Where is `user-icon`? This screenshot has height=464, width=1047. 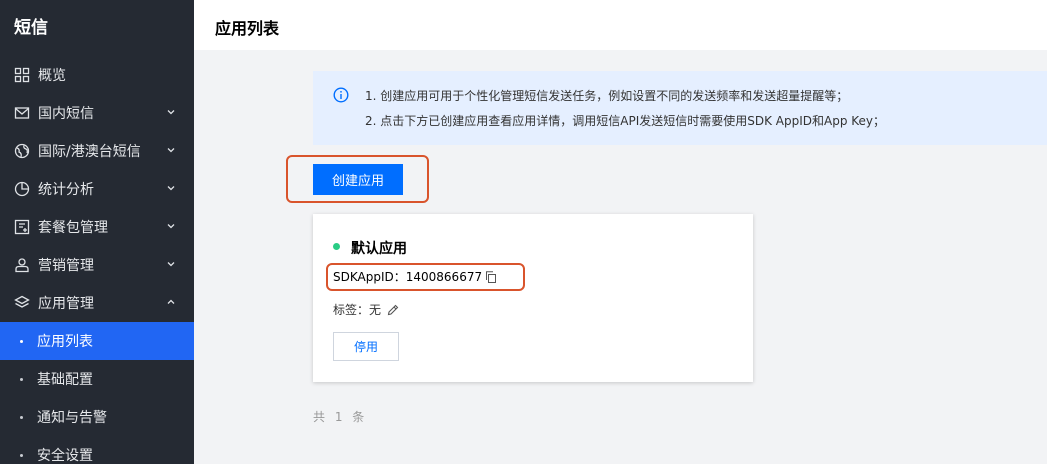
user-icon is located at coordinates (22, 265).